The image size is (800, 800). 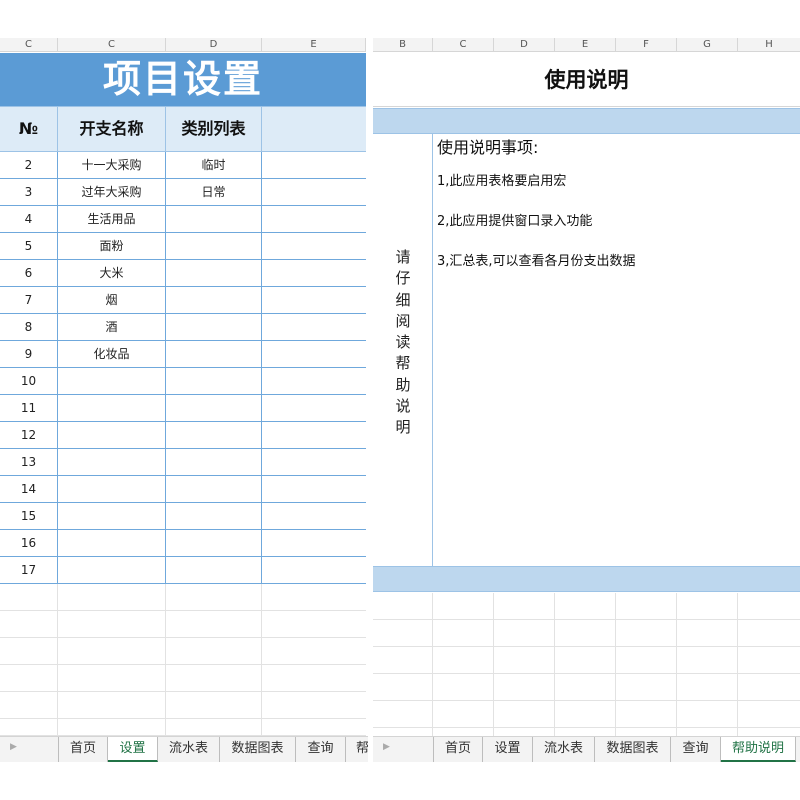 I want to click on row-number-cell: 17, so click(x=29, y=570).